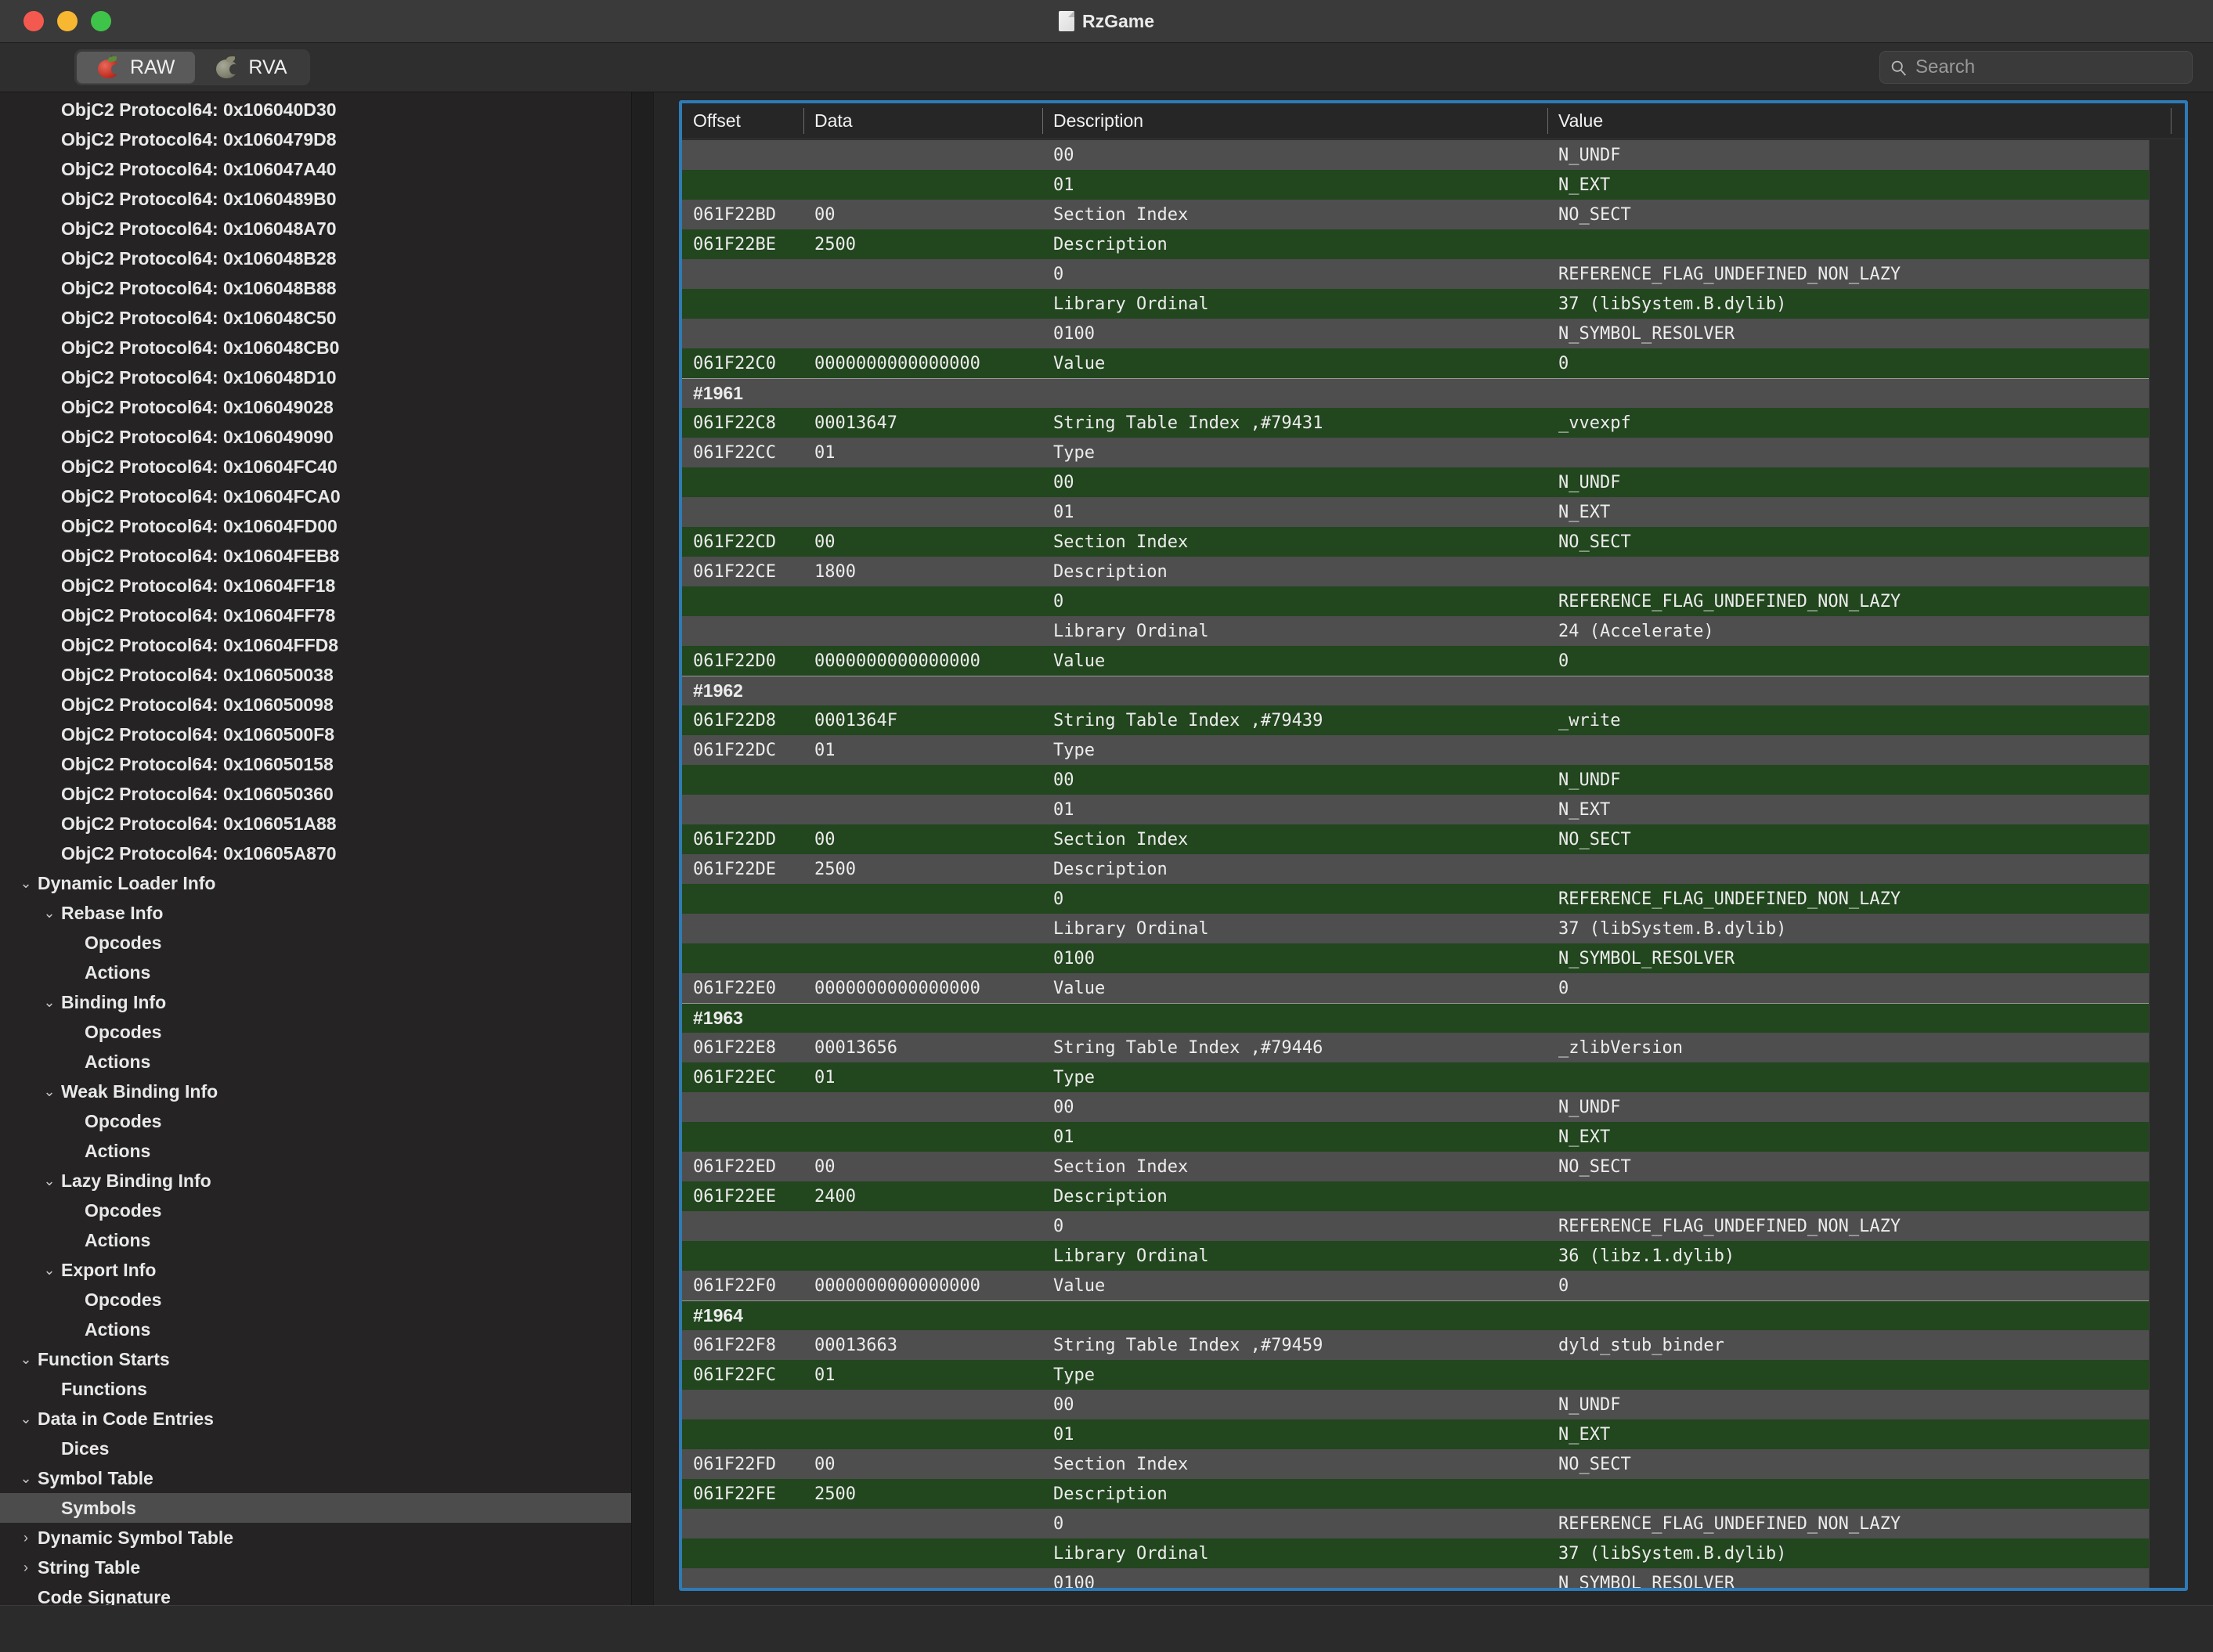 The image size is (2213, 1652). Describe the element at coordinates (67, 21) in the screenshot. I see `minimize-button` at that location.